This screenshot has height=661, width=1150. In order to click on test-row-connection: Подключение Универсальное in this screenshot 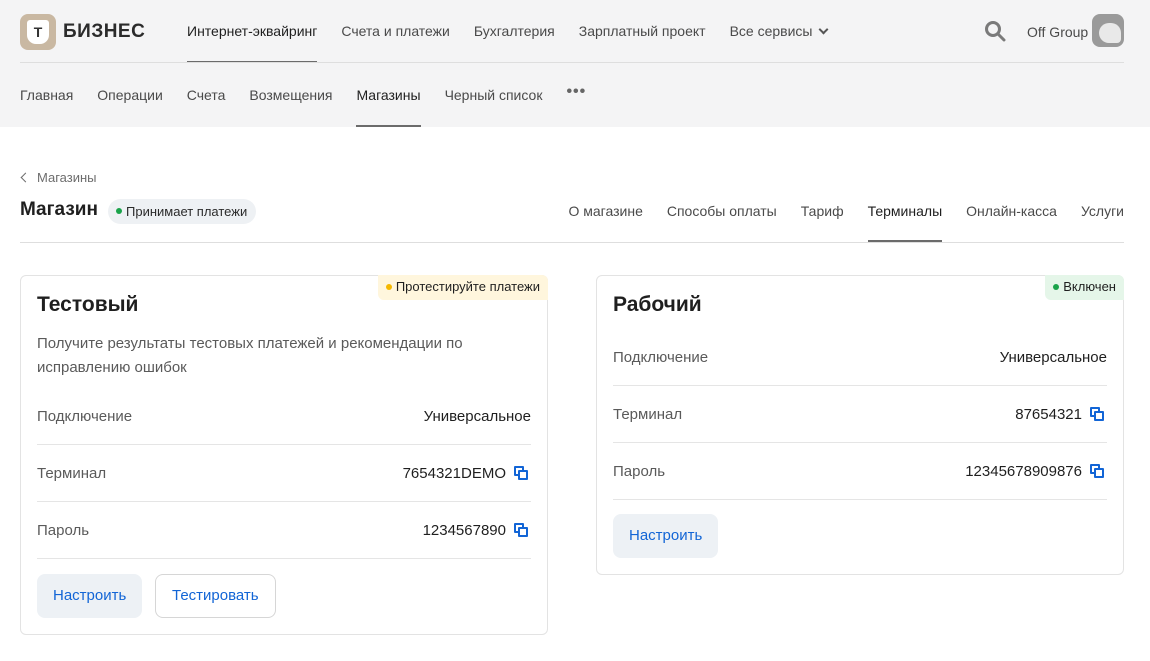, I will do `click(284, 416)`.